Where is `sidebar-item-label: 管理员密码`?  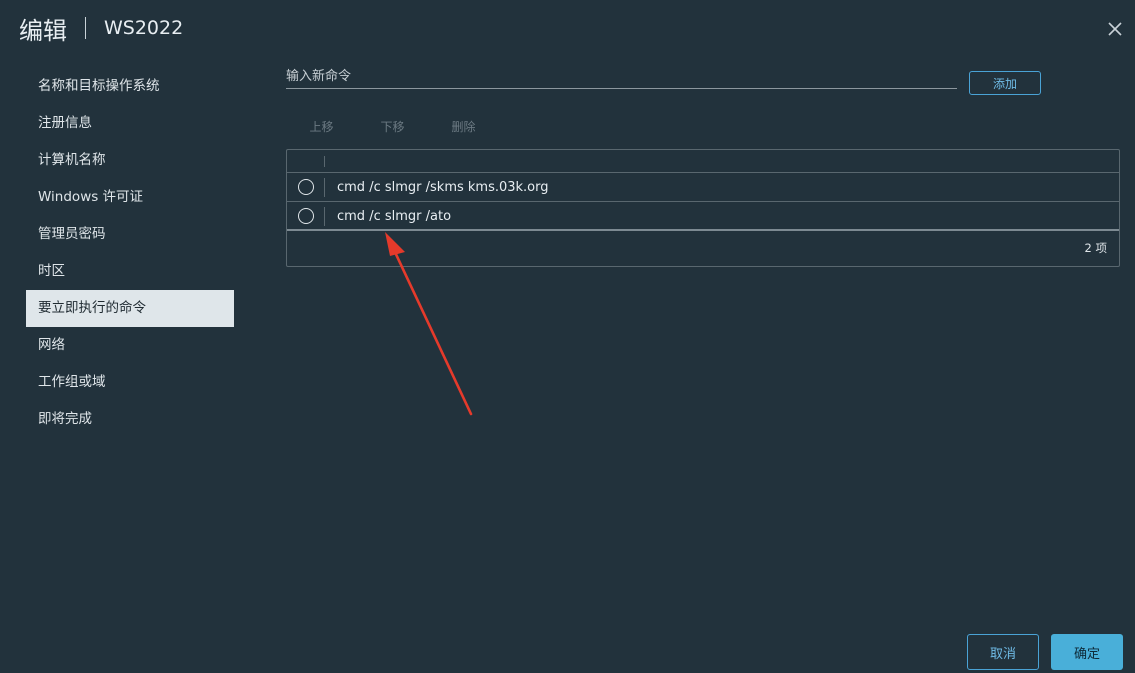 sidebar-item-label: 管理员密码 is located at coordinates (72, 234).